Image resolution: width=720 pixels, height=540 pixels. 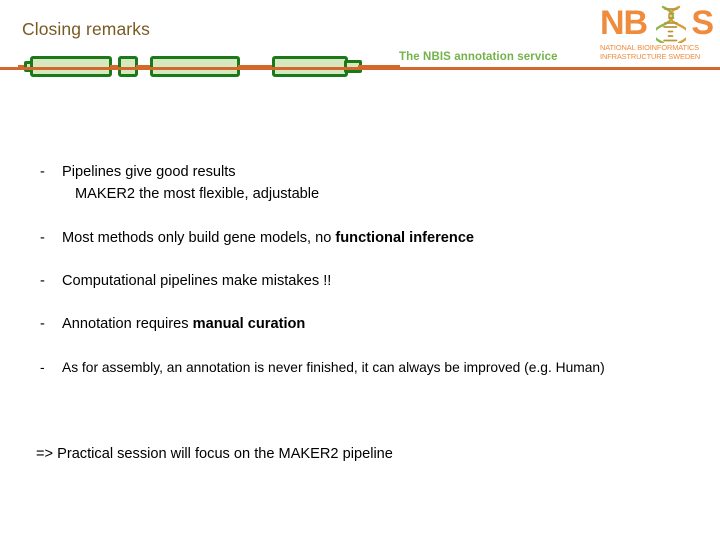 I want to click on bullet-text: Annotation requires manual curation, so click(x=183, y=324).